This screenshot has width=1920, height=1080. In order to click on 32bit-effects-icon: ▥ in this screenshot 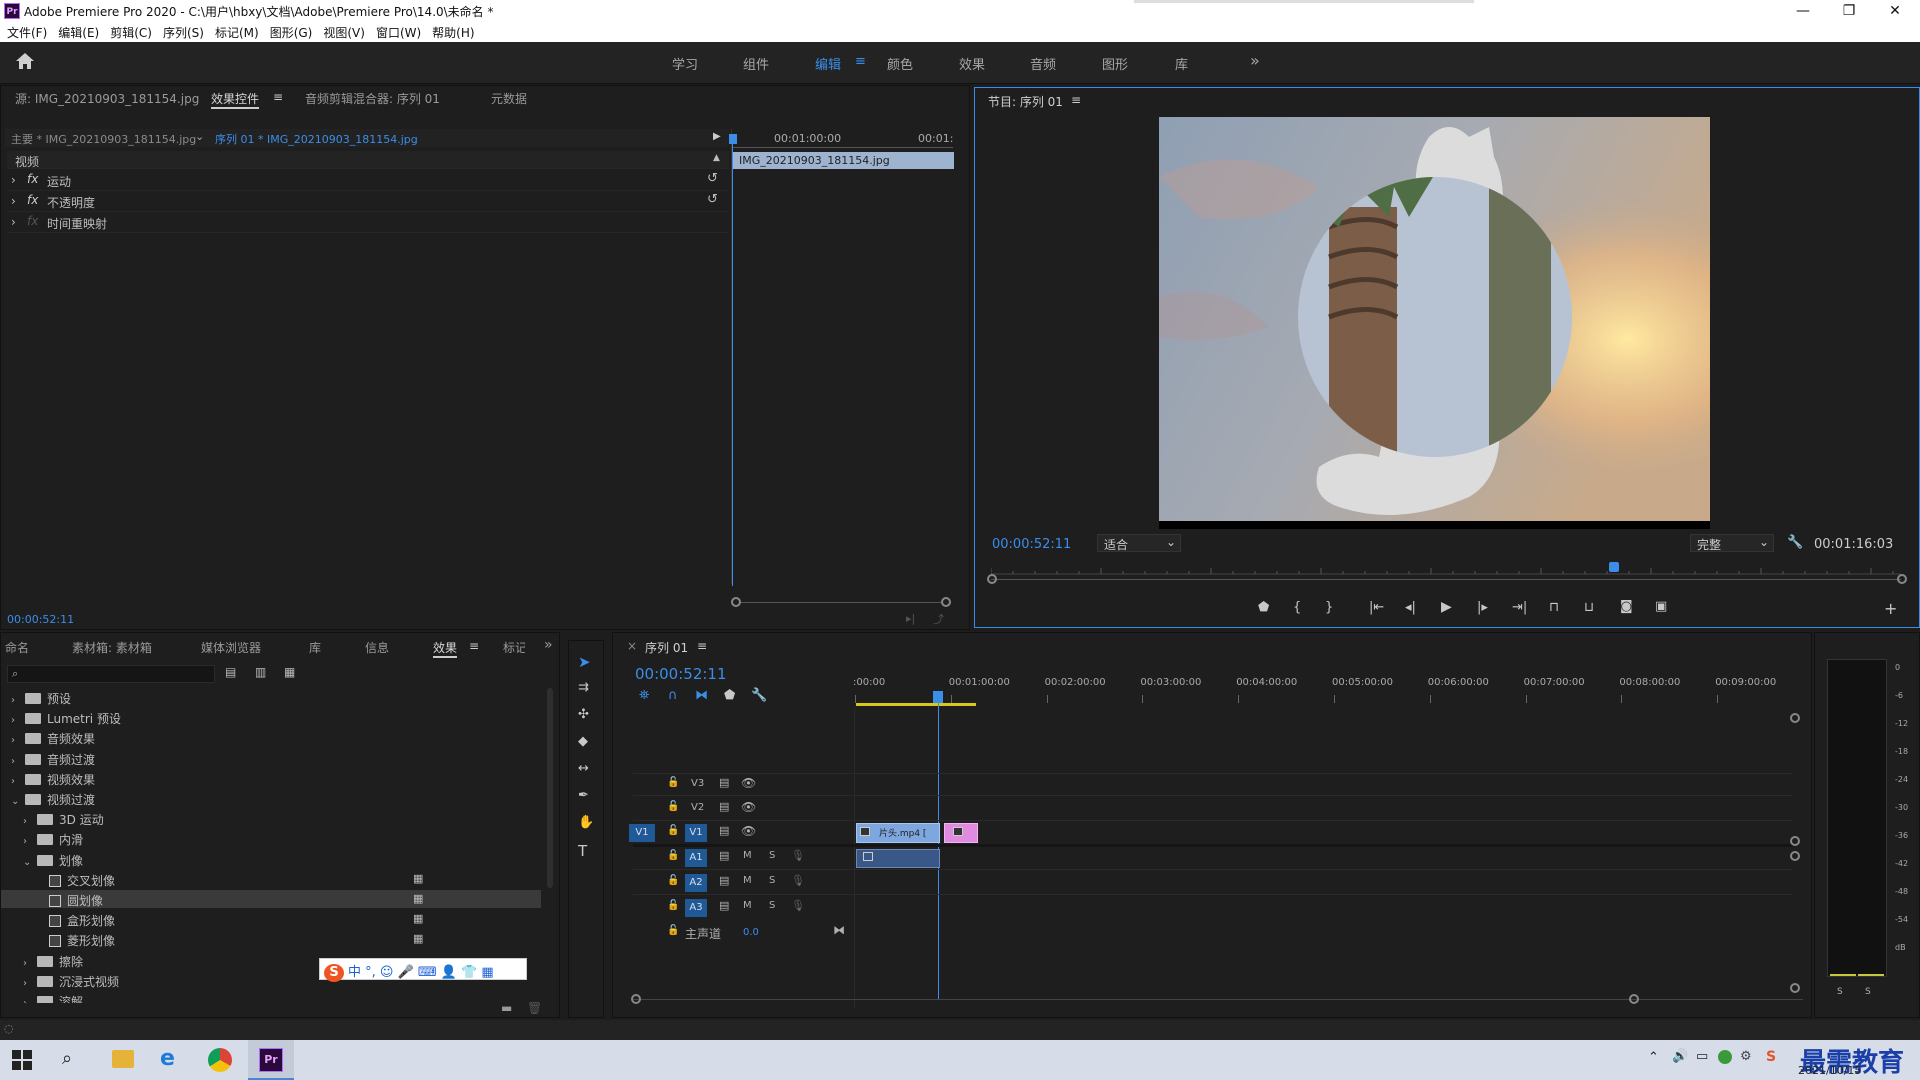, I will do `click(260, 672)`.